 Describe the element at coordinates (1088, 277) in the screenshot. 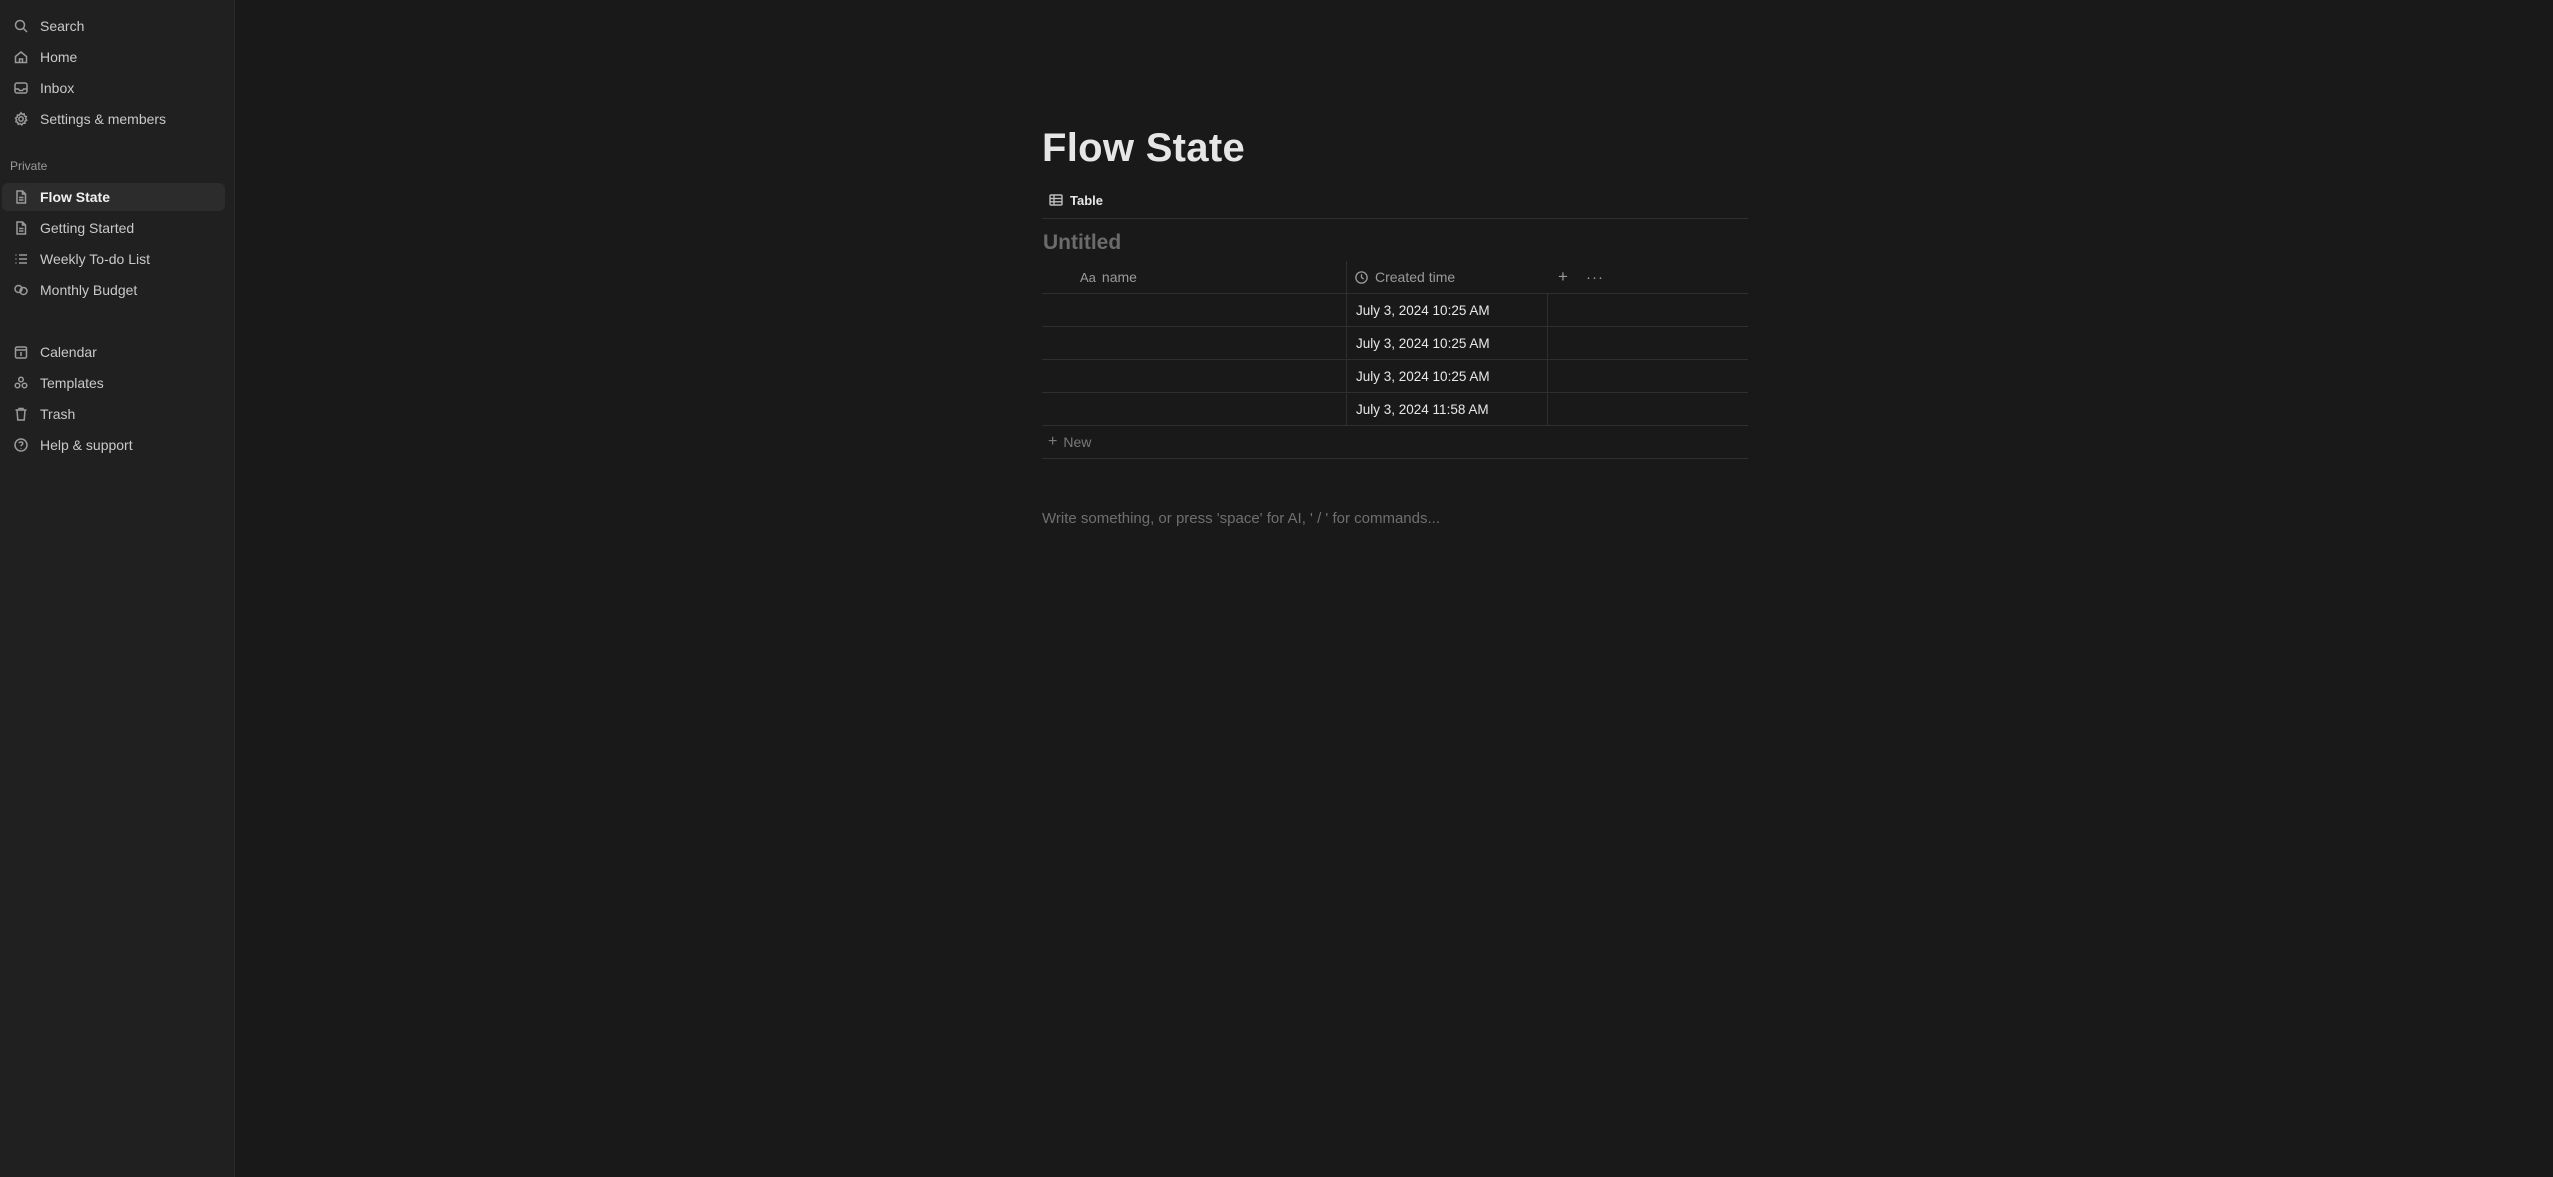

I see `text-type-icon: Aa` at that location.